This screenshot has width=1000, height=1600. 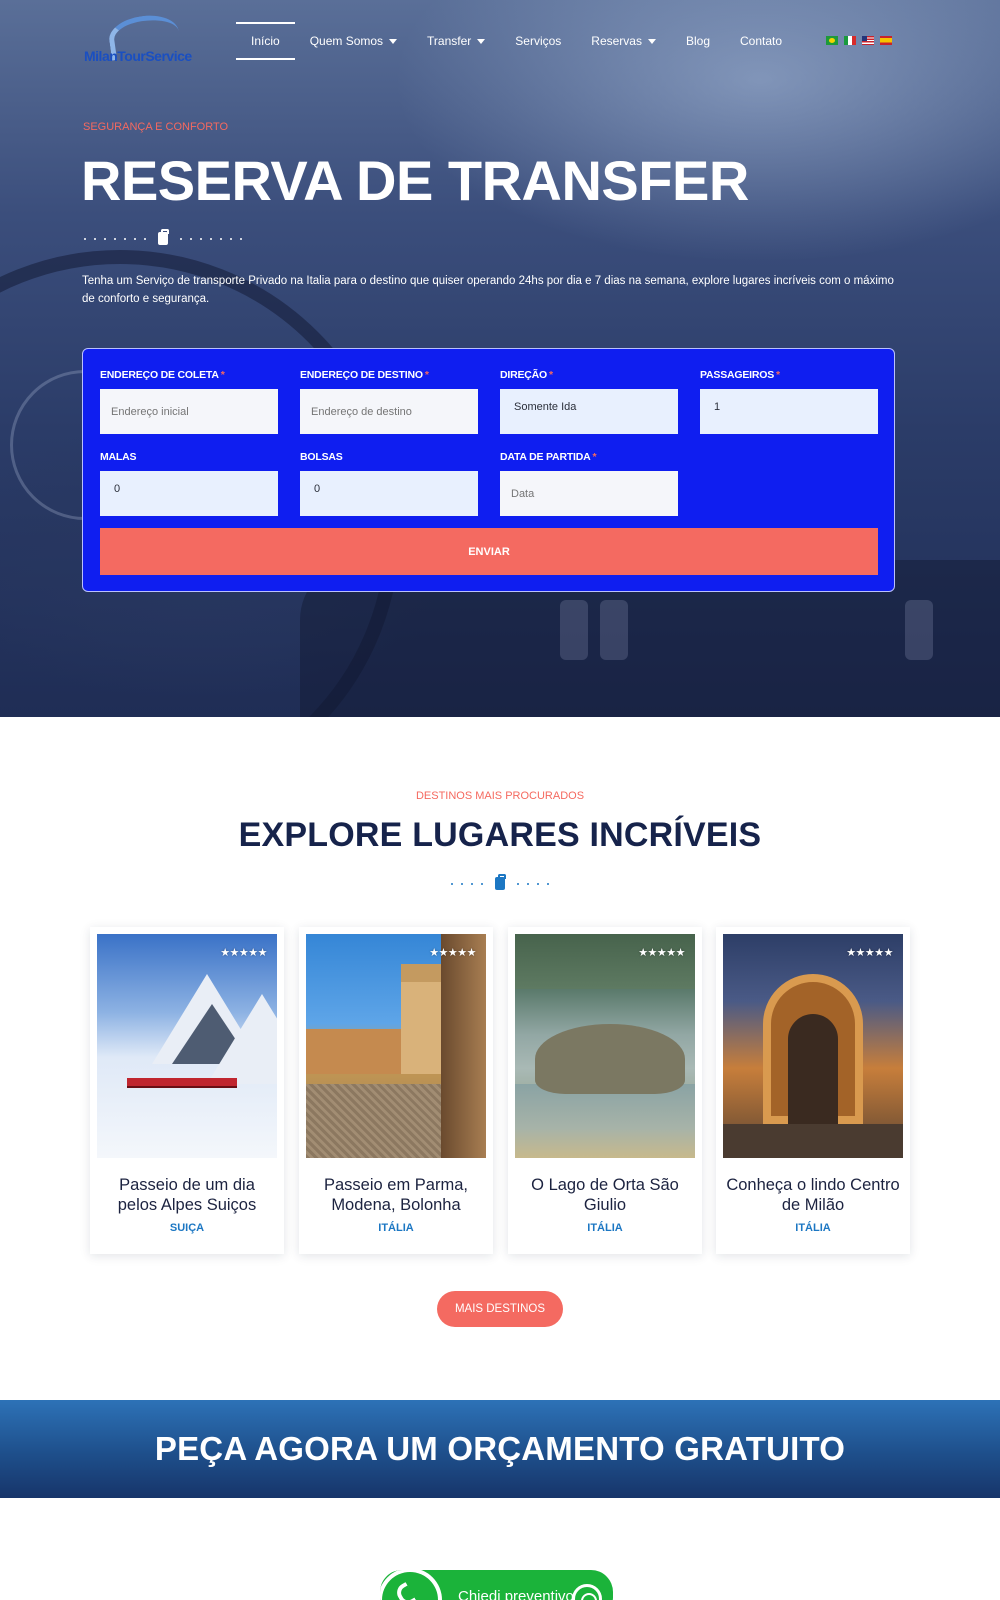 I want to click on hero-title: RESERVA DE TRANSFER, so click(x=415, y=180).